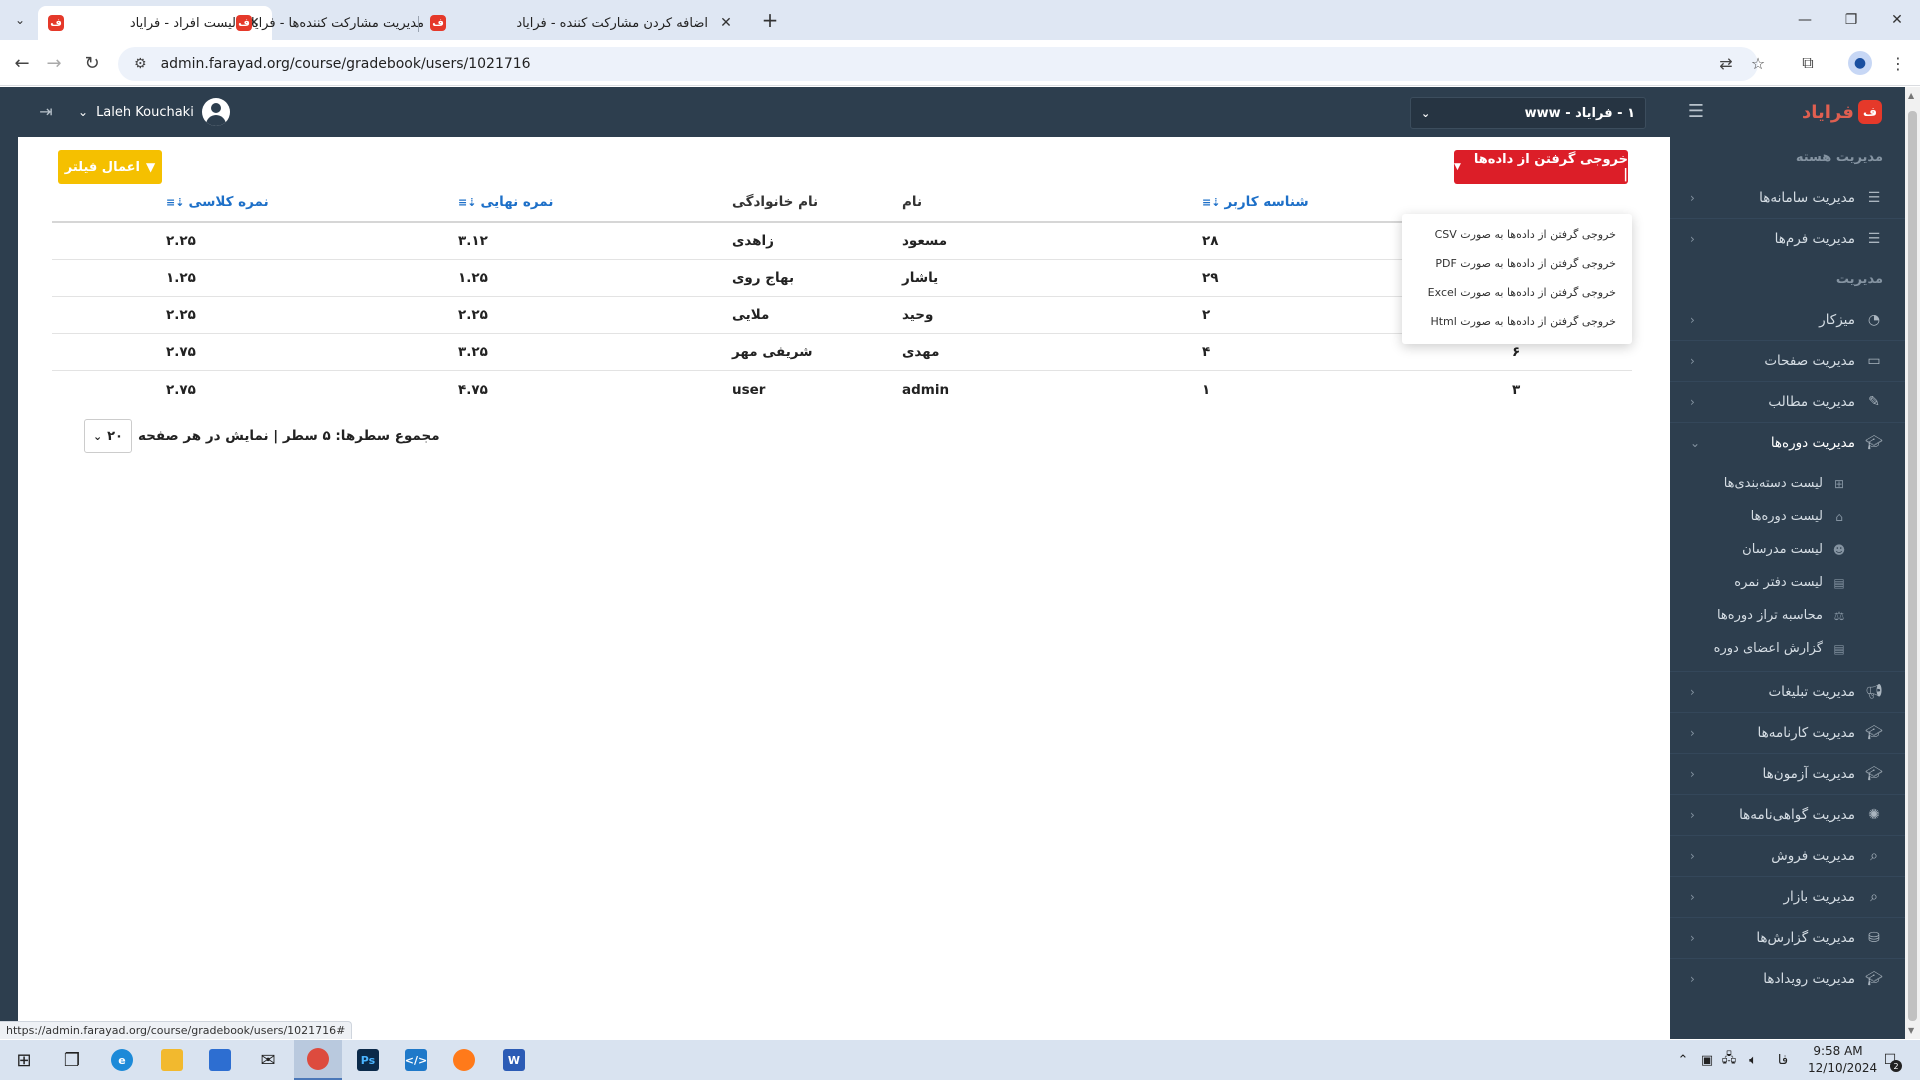  I want to click on table-row: ۳ ۱ admin user ۴.۷۵ ۲.۷۵, so click(842, 389).